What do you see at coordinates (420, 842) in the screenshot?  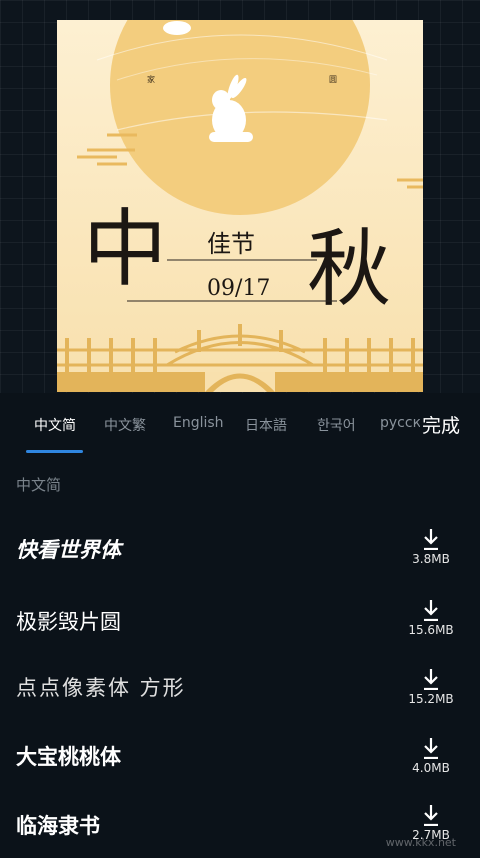 I see `watermark: www.kkx.net` at bounding box center [420, 842].